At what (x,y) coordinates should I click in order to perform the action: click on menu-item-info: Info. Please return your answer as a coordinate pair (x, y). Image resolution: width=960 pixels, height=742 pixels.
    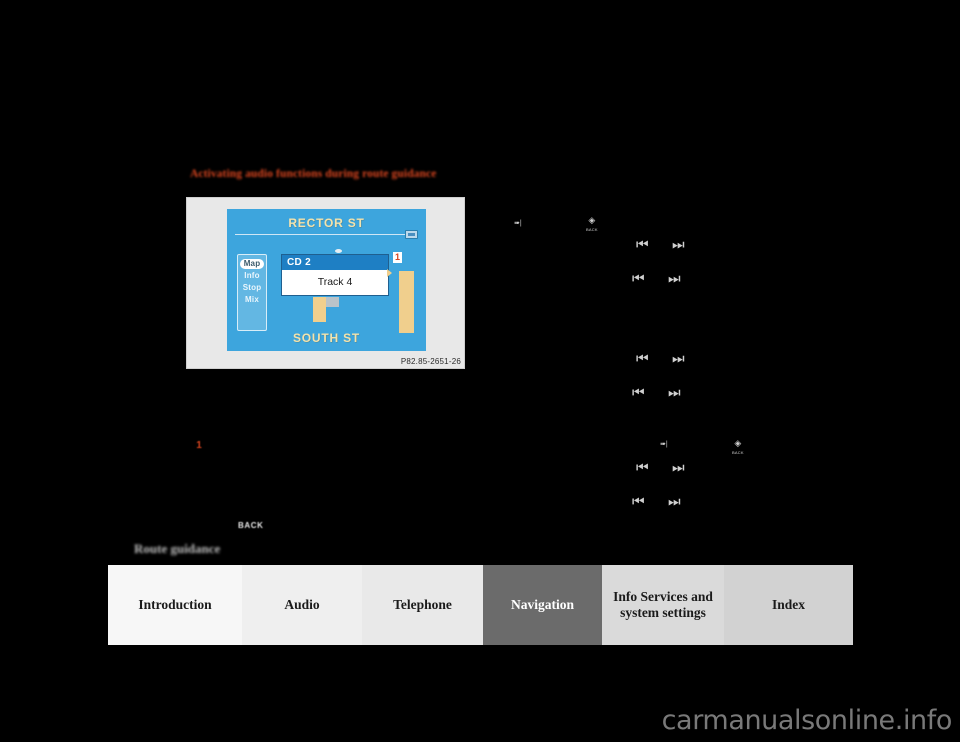
    Looking at the image, I should click on (252, 276).